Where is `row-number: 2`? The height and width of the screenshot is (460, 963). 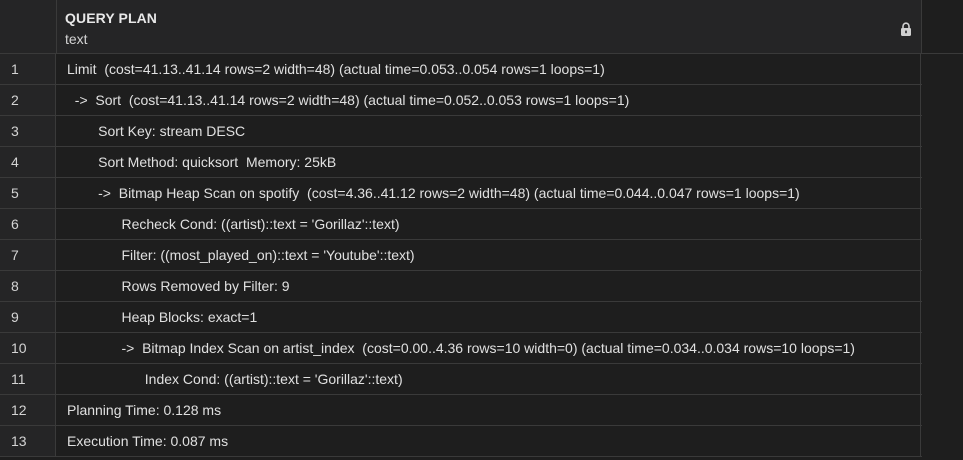 row-number: 2 is located at coordinates (28, 100).